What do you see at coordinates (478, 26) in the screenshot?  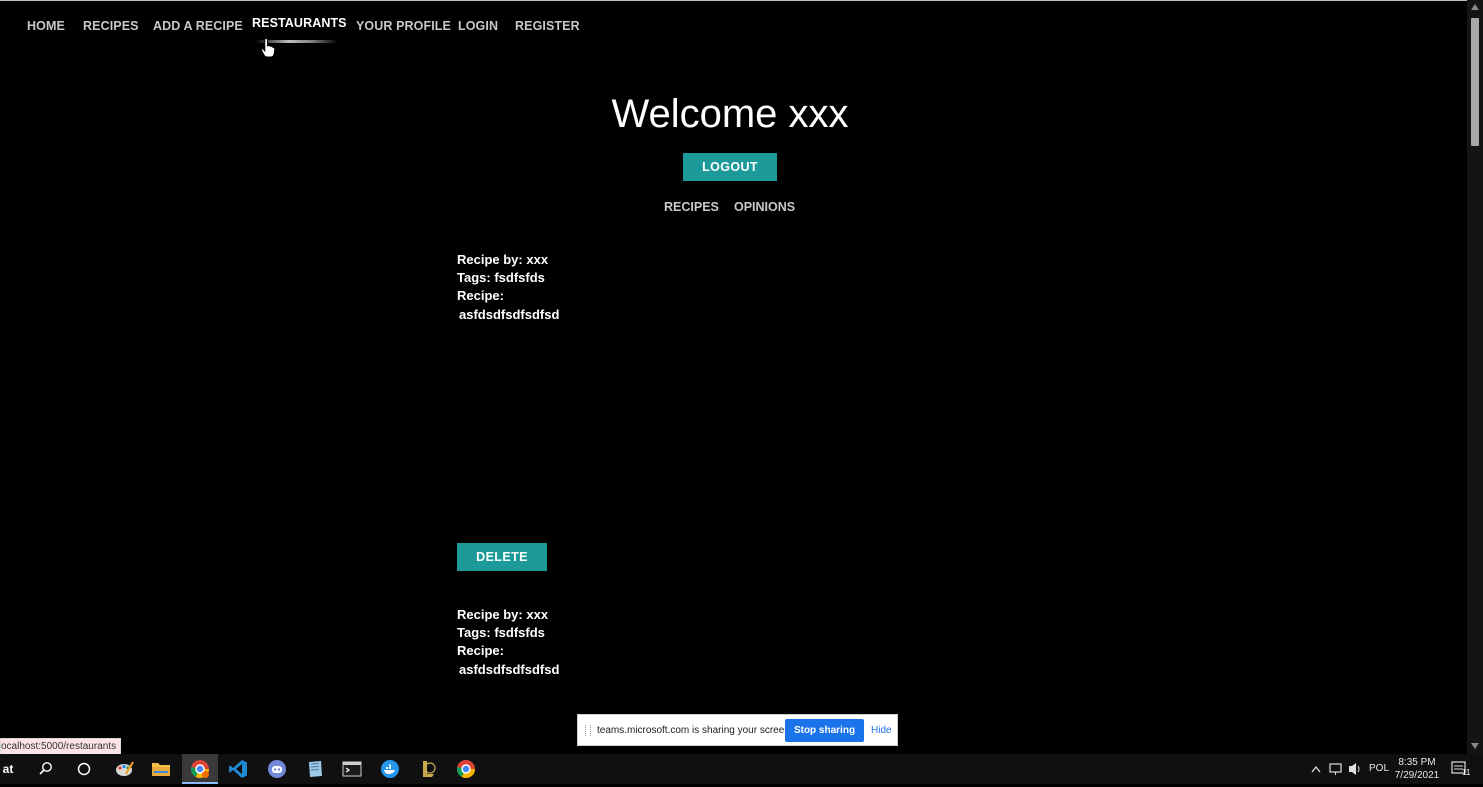 I see `nav-login: LOGIN` at bounding box center [478, 26].